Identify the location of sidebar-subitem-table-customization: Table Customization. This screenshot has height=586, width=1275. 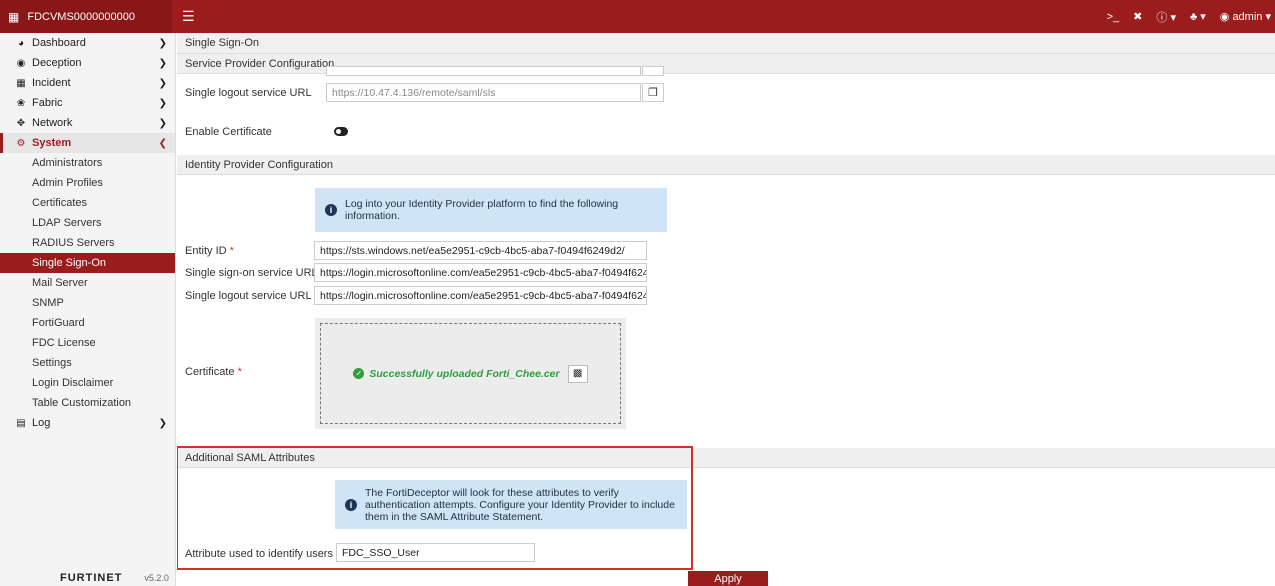
(87, 403).